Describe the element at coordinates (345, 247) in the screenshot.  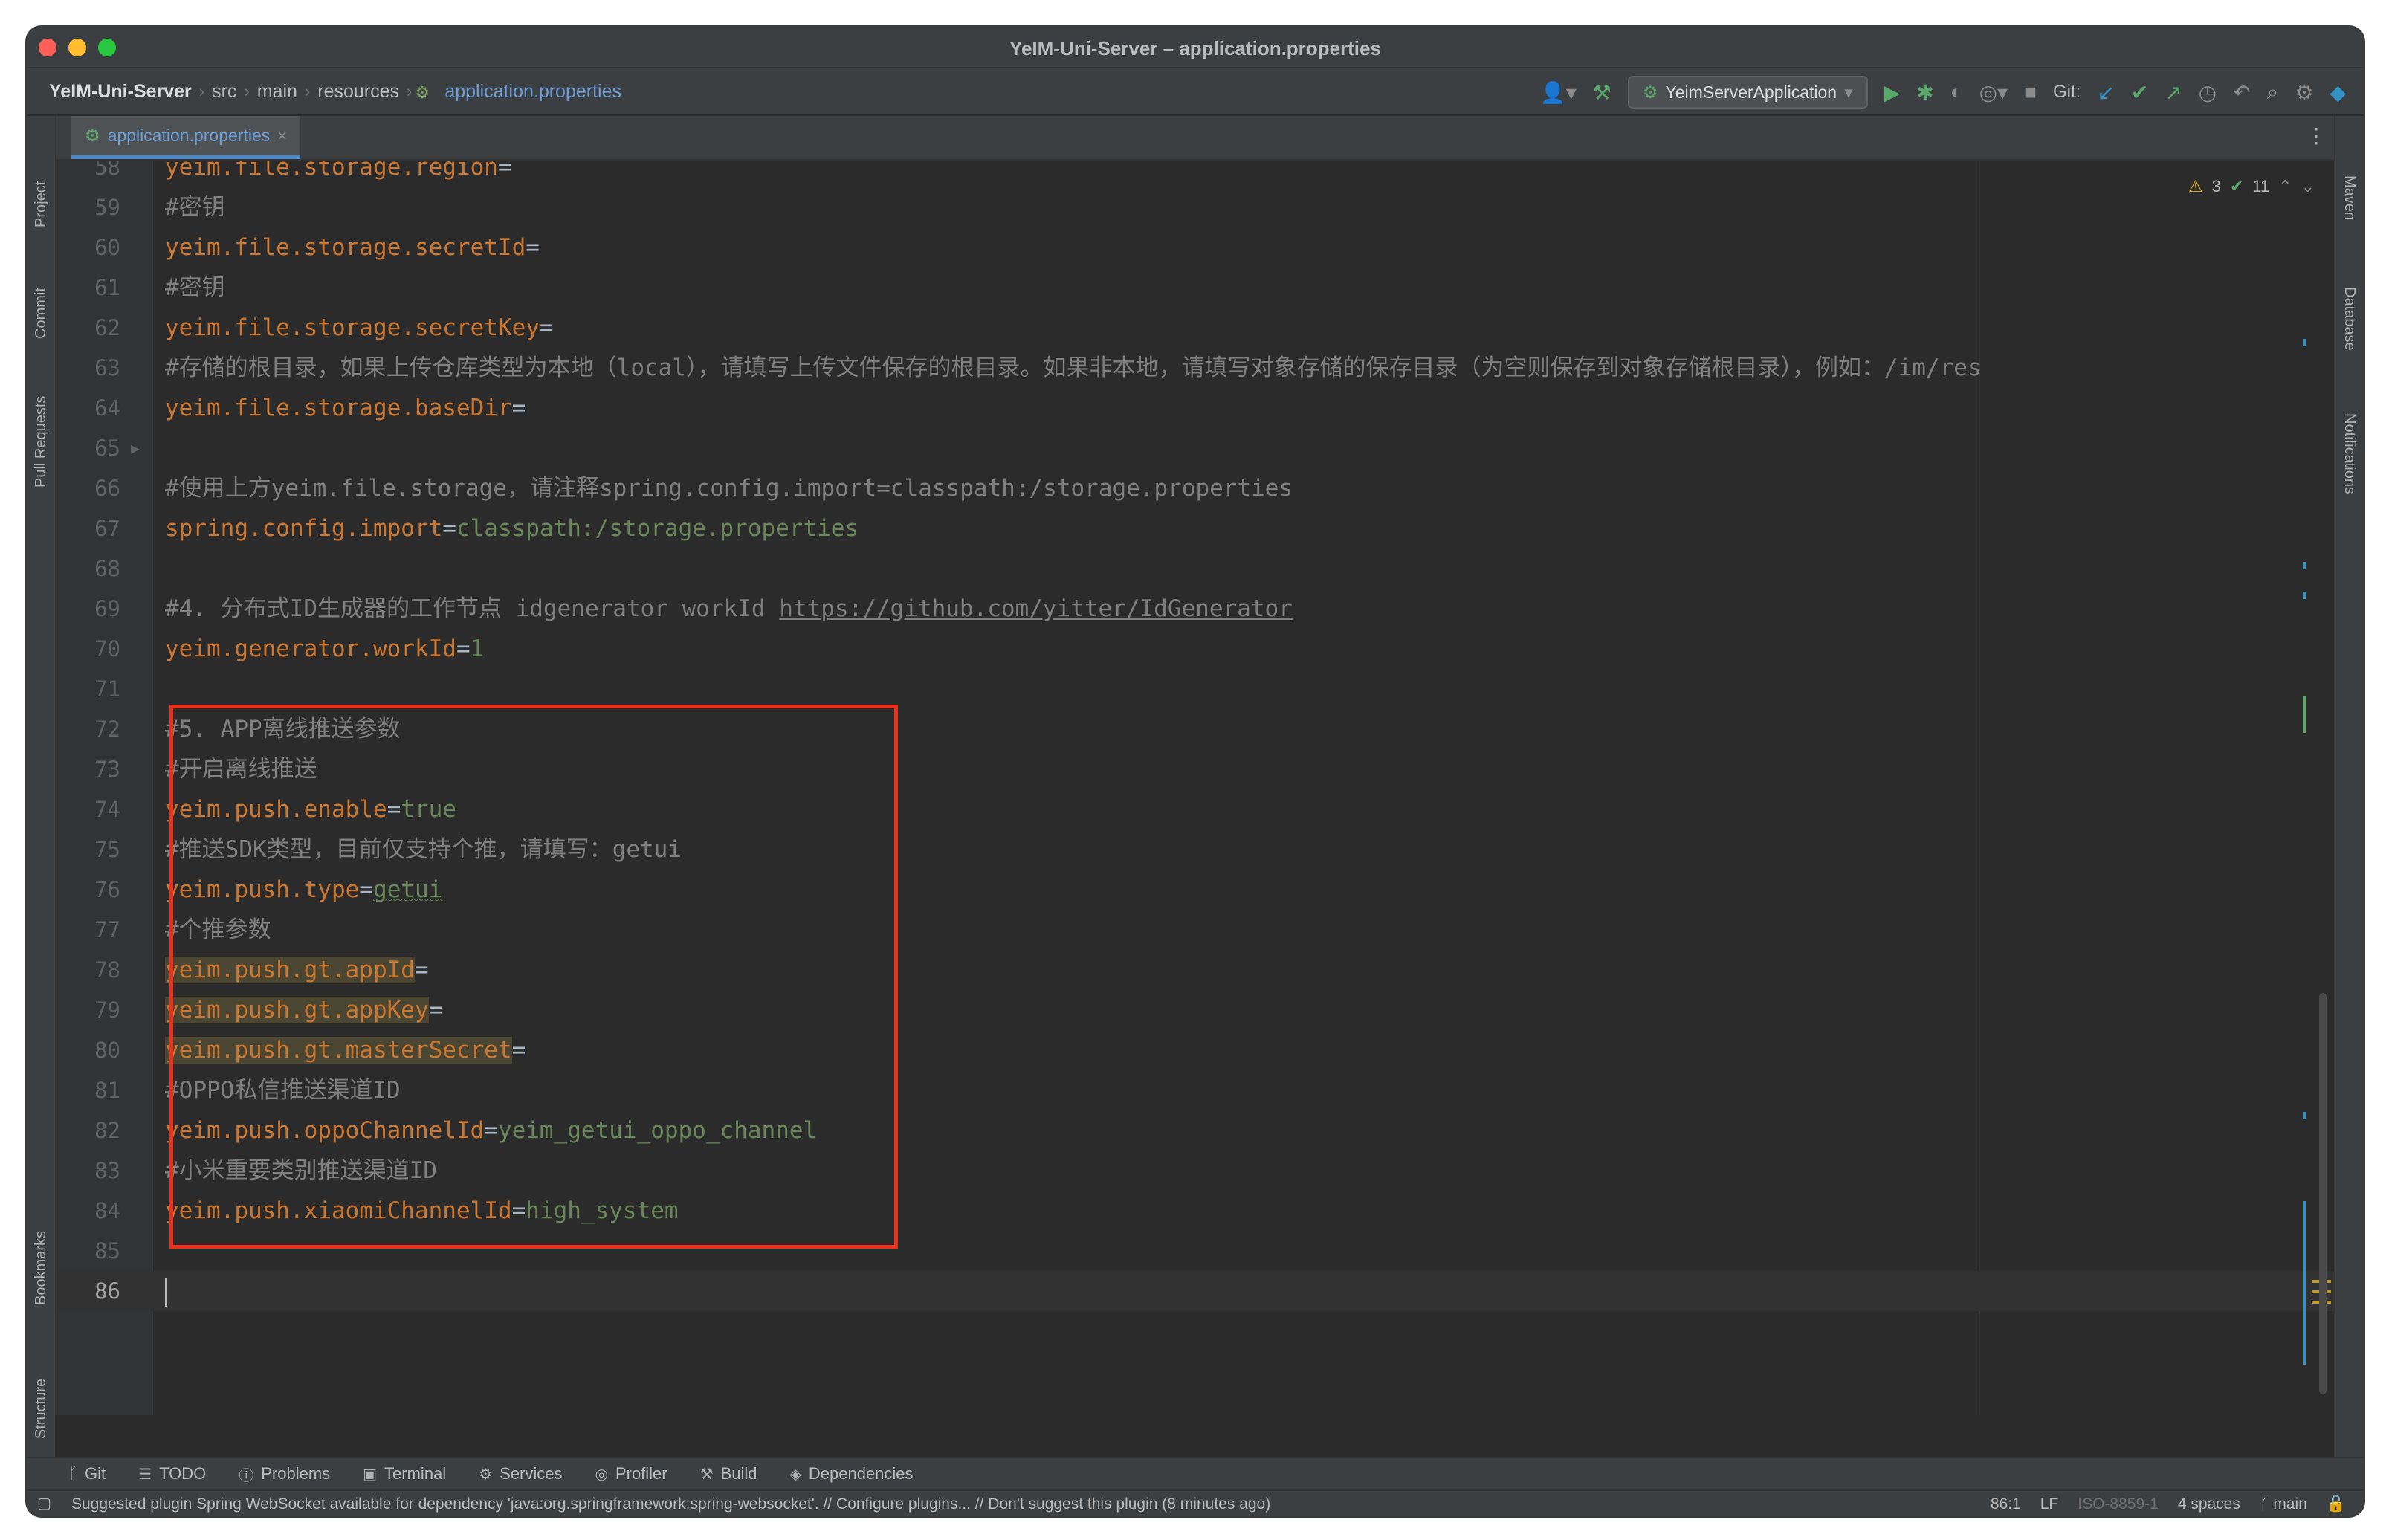
I see `property-key: yeim.file.storage.secretId` at that location.